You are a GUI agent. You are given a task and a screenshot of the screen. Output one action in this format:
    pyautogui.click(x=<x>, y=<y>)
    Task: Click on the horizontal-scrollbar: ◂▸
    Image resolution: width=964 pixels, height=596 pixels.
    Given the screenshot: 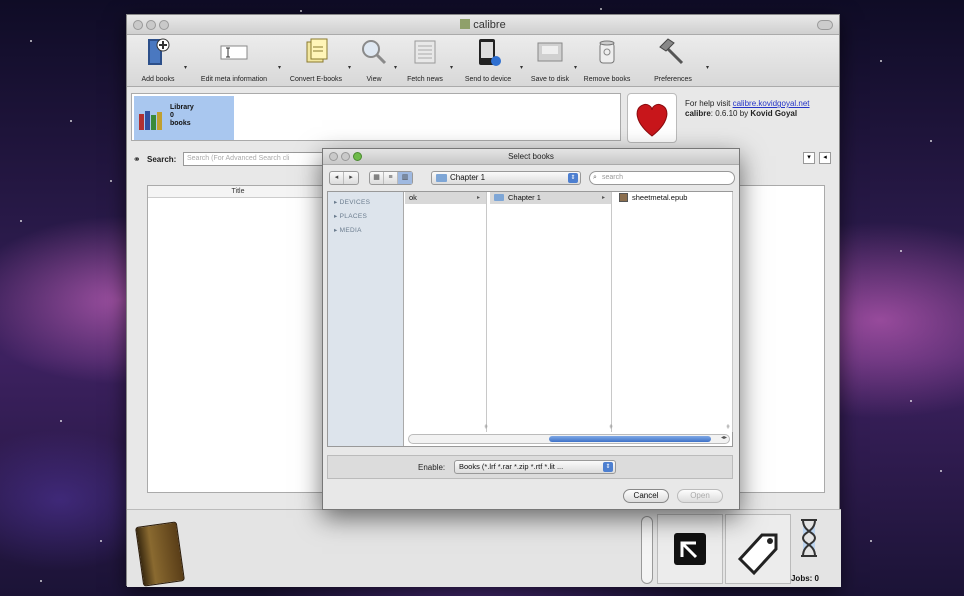 What is the action you would take?
    pyautogui.click(x=569, y=439)
    